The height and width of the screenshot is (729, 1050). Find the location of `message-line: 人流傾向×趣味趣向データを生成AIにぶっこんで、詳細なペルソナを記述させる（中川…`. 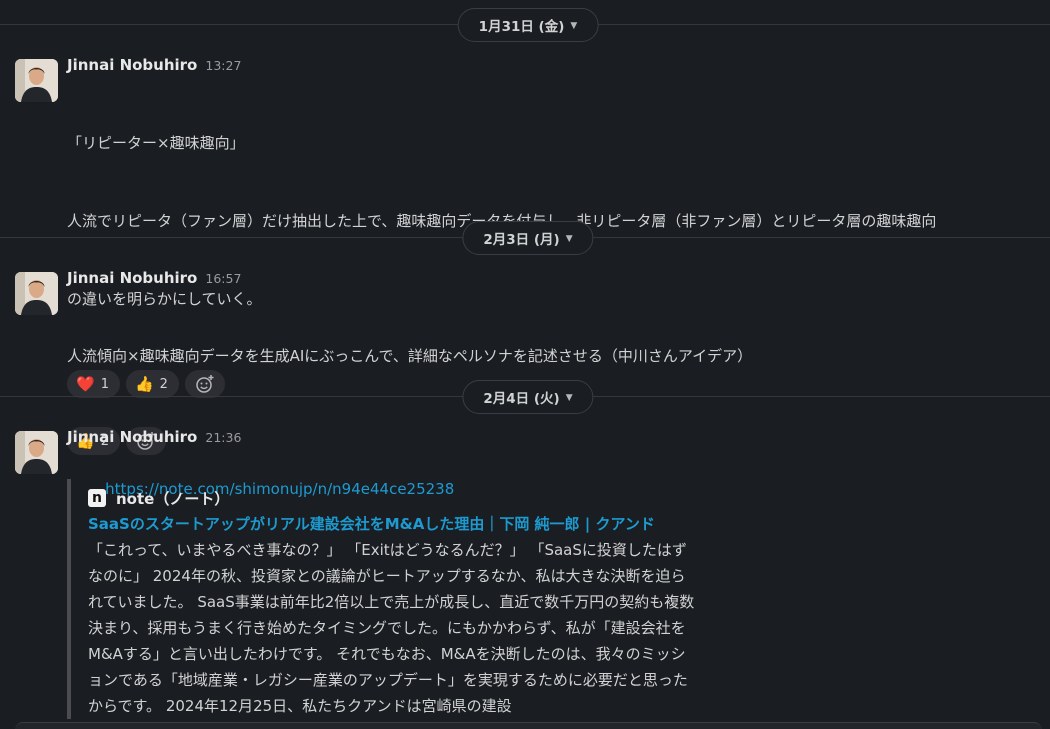

message-line: 人流傾向×趣味趣向データを生成AIにぶっこんで、詳細なペルソナを記述させる（中川… is located at coordinates (410, 356).